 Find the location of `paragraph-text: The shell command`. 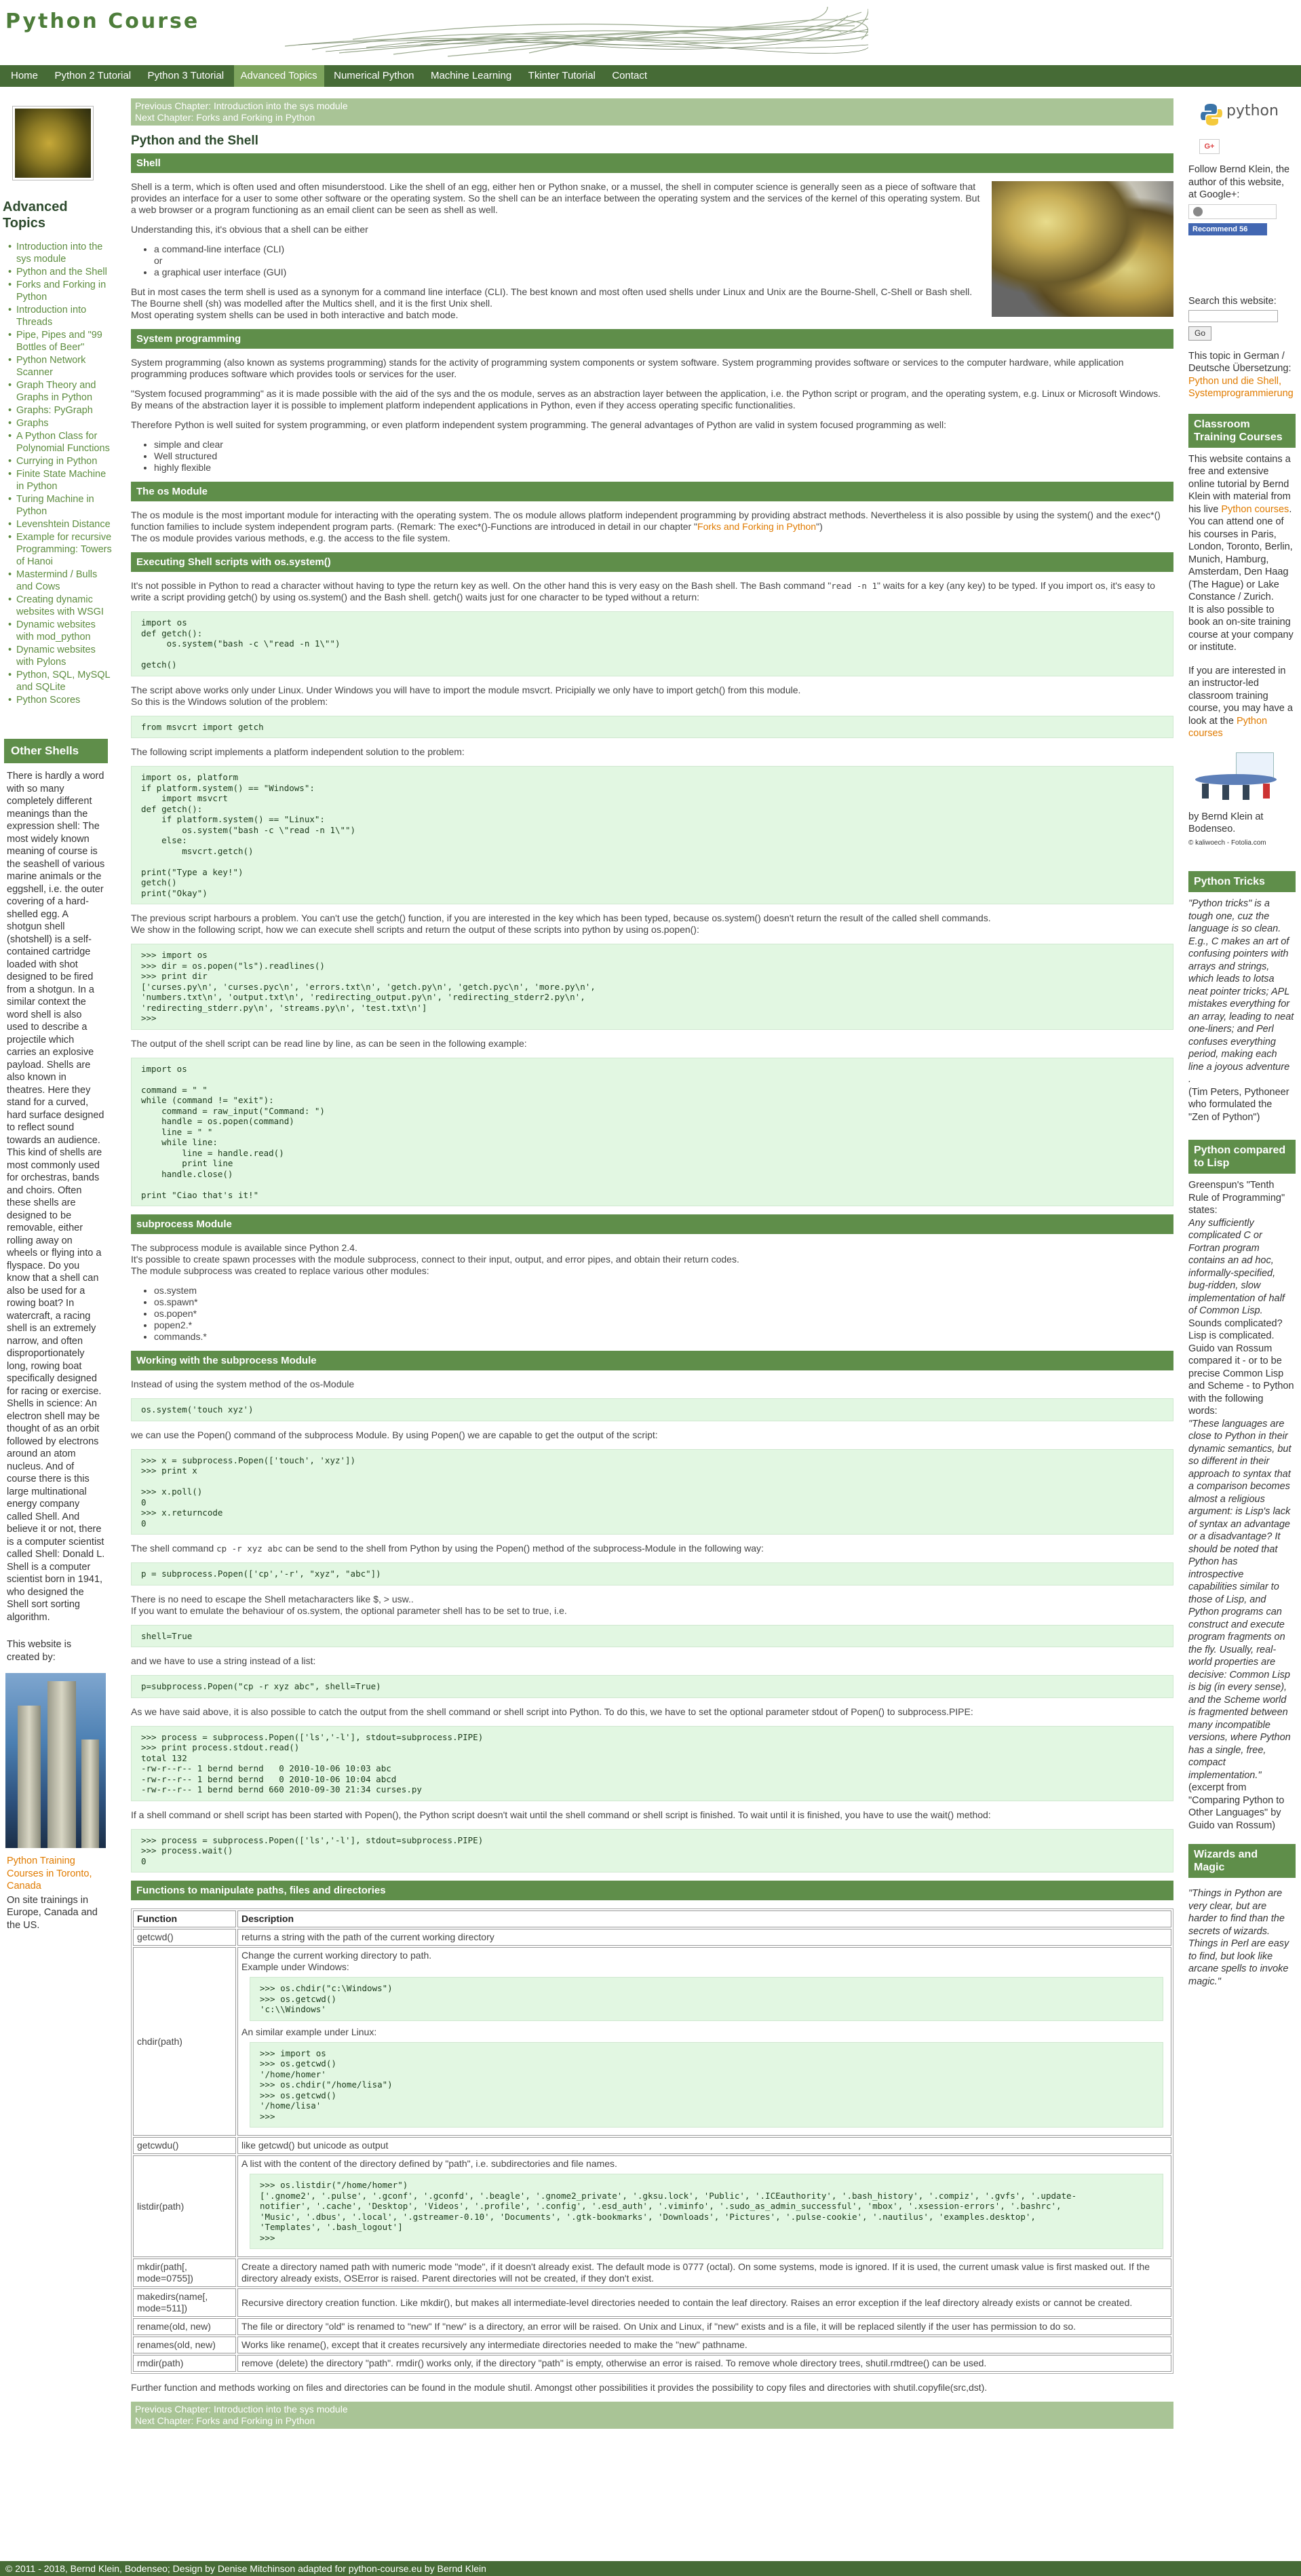

paragraph-text: The shell command is located at coordinates (174, 1548).